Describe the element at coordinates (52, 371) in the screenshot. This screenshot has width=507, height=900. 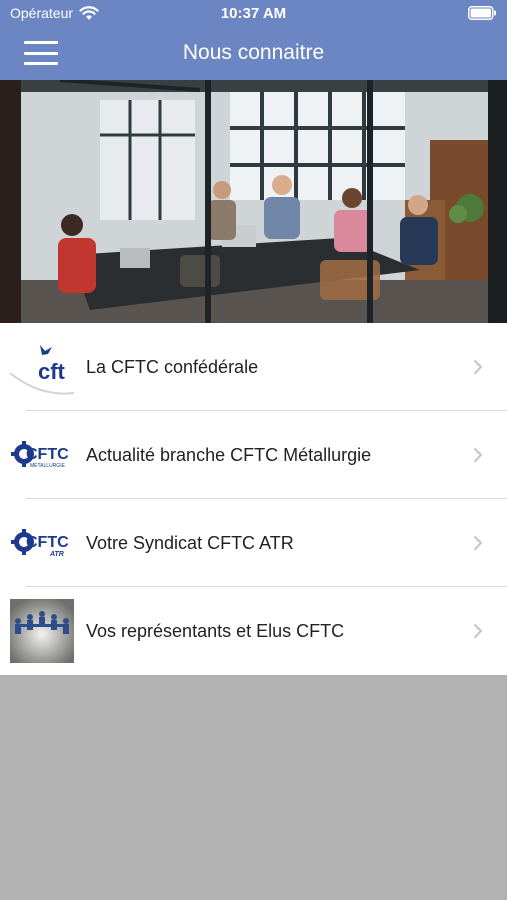
I see `logo-text: cft` at that location.